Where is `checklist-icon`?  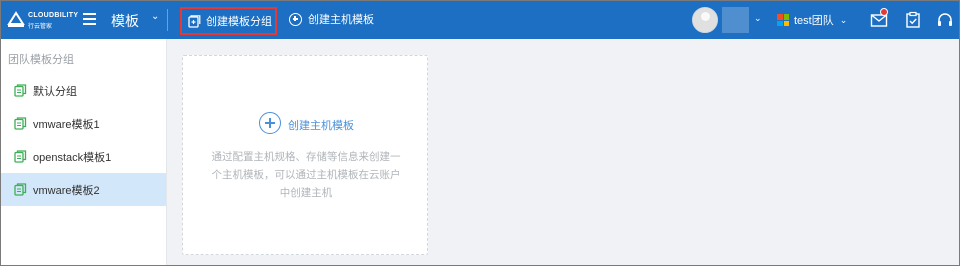 checklist-icon is located at coordinates (913, 19).